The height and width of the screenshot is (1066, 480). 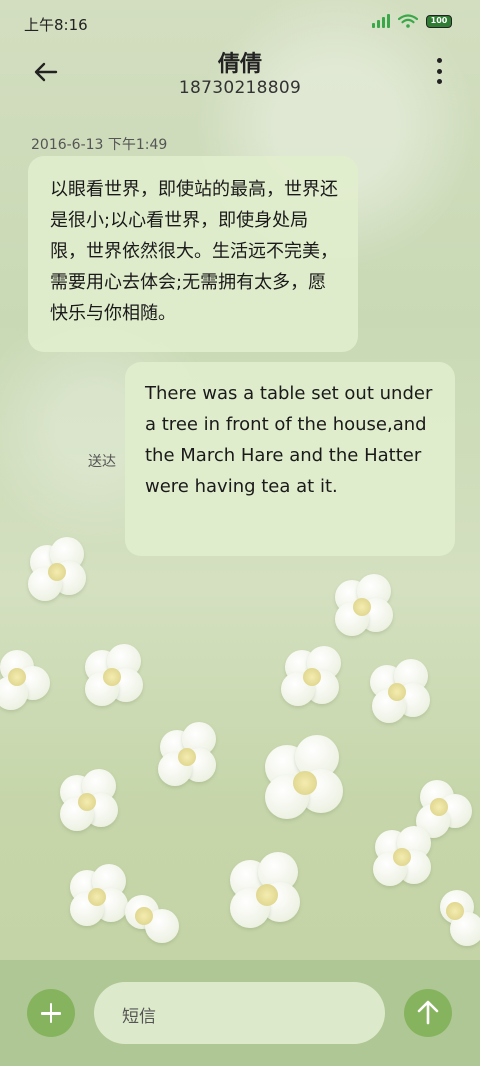 I want to click on send-button, so click(x=428, y=1013).